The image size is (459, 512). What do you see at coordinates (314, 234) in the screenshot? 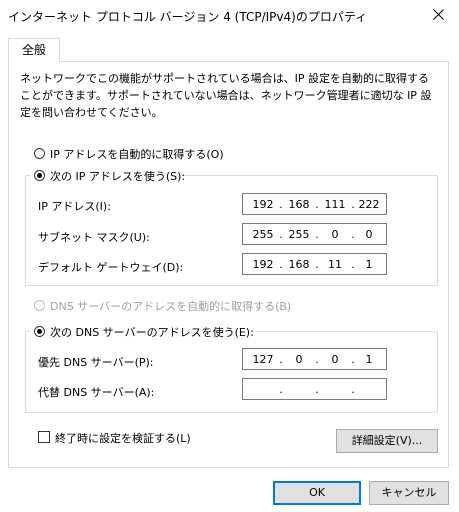
I see `subnet-mask-input: 255 . 255 . 0 . 0` at bounding box center [314, 234].